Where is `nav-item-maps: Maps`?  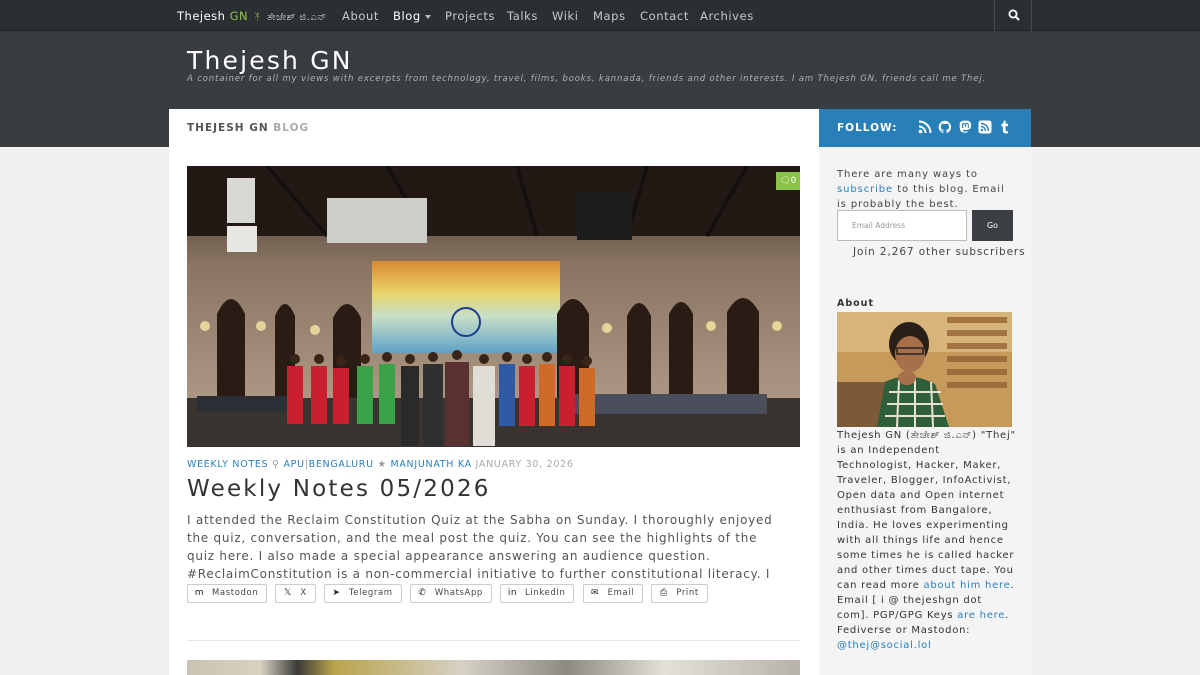
nav-item-maps: Maps is located at coordinates (609, 16).